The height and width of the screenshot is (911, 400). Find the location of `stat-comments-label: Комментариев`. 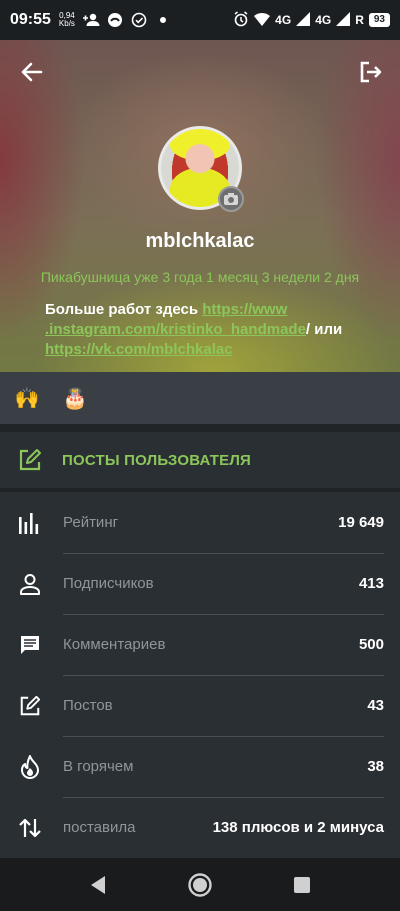

stat-comments-label: Комментариев is located at coordinates (114, 644).